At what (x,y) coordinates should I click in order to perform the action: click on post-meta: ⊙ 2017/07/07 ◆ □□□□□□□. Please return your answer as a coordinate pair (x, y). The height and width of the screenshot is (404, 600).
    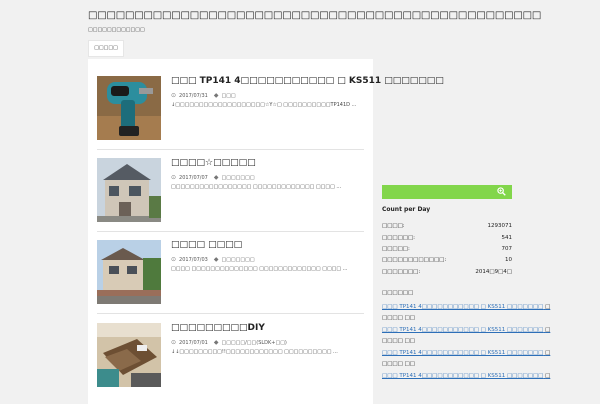
    Looking at the image, I should click on (213, 177).